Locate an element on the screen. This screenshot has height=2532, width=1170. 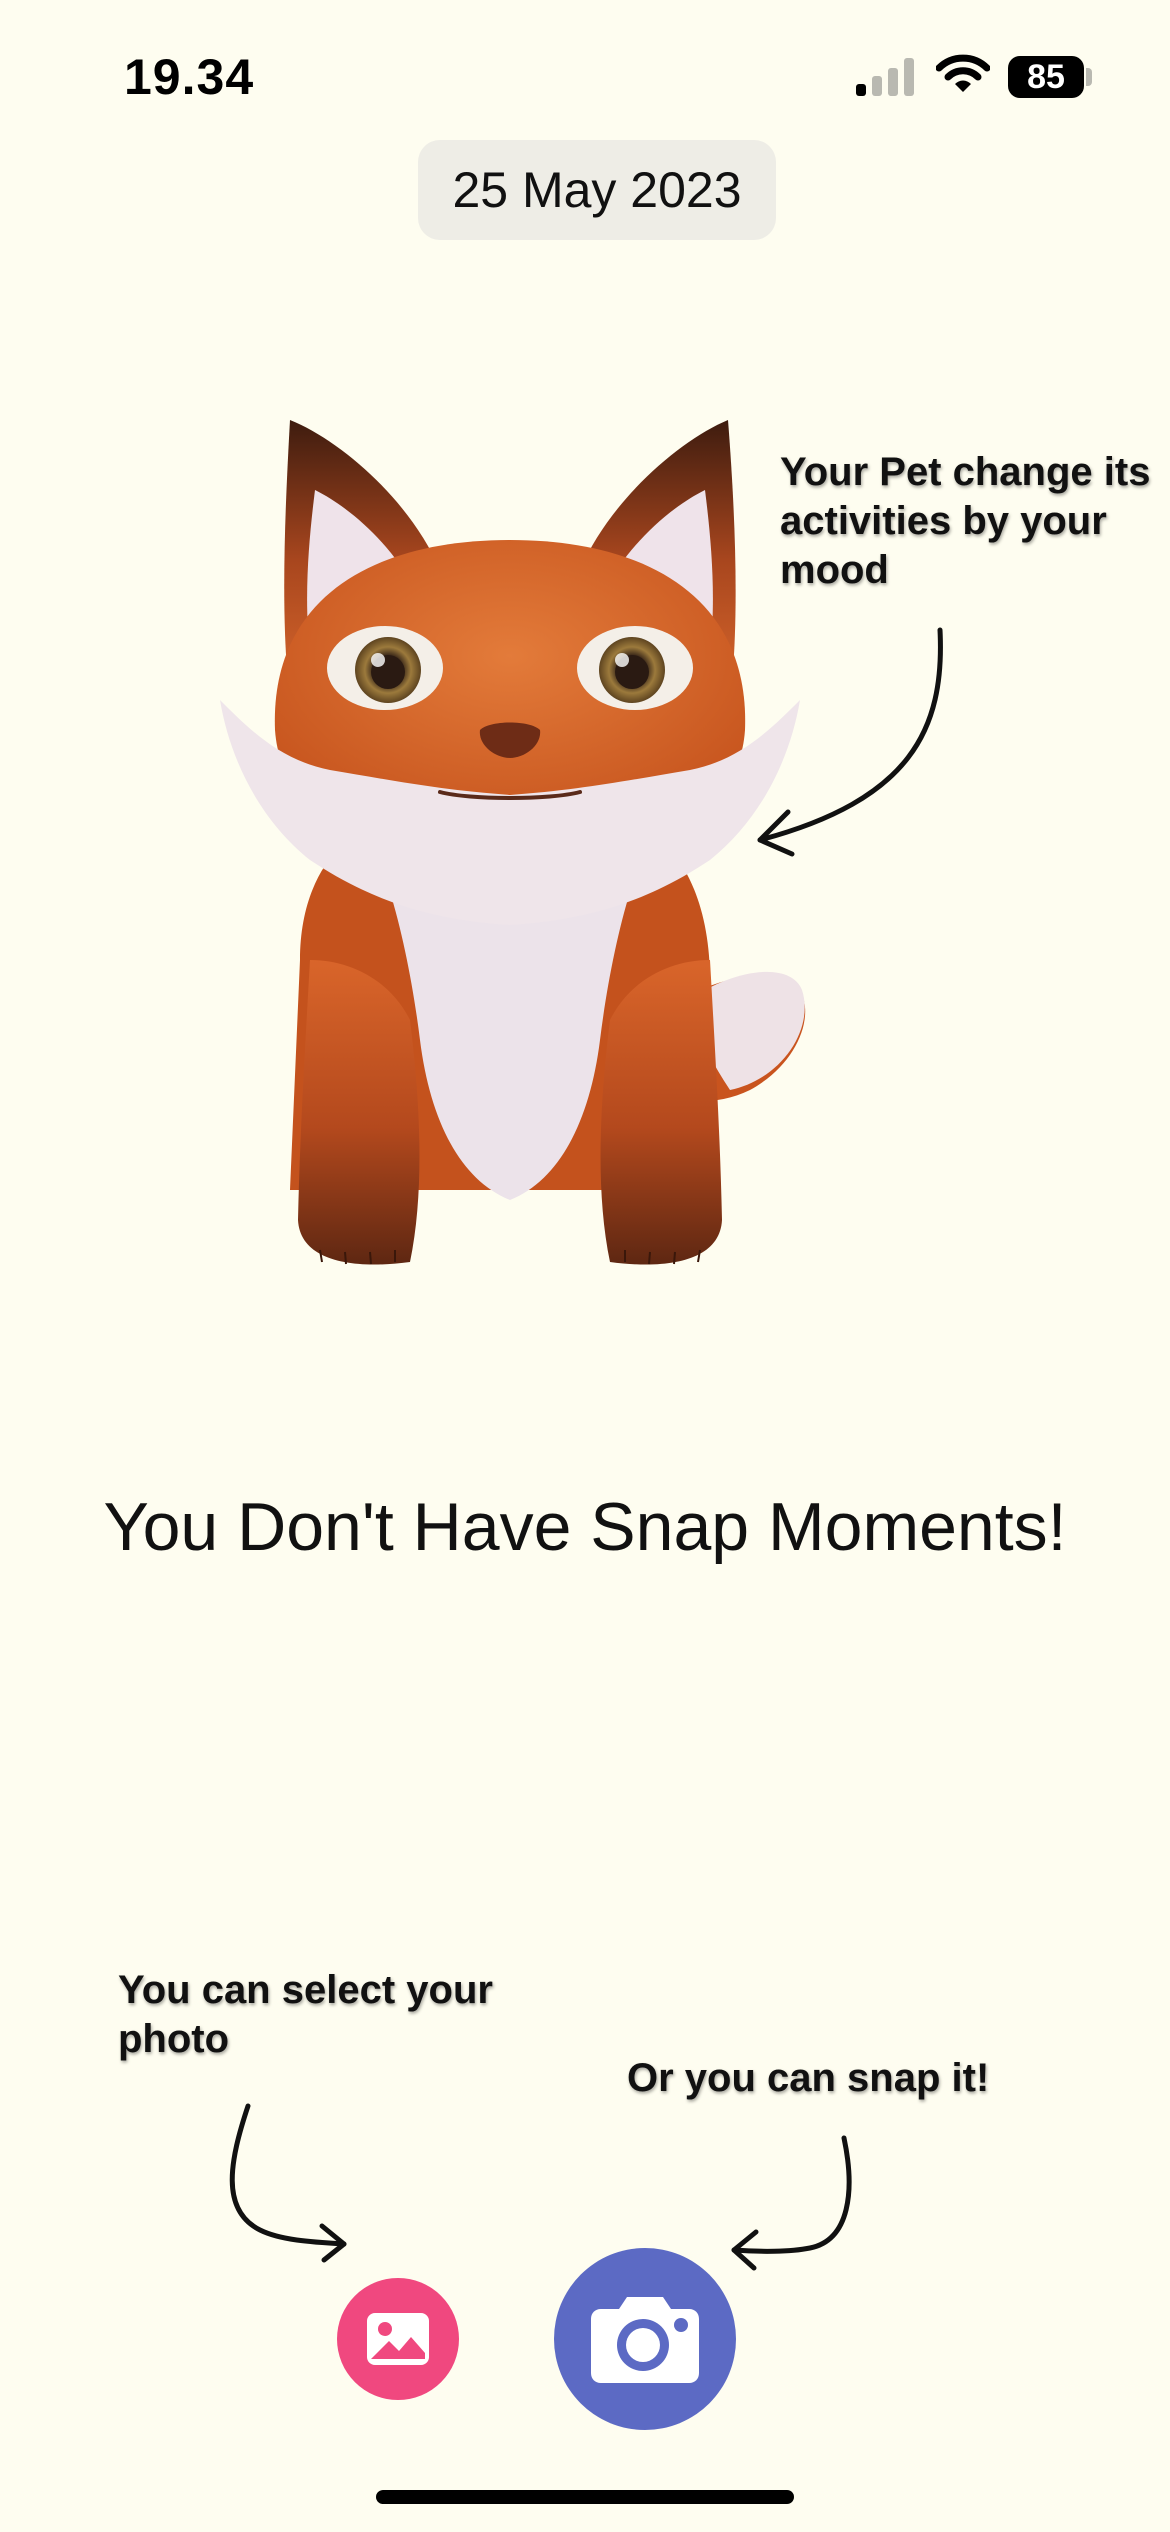
select-hint-arrow is located at coordinates (288, 2183).